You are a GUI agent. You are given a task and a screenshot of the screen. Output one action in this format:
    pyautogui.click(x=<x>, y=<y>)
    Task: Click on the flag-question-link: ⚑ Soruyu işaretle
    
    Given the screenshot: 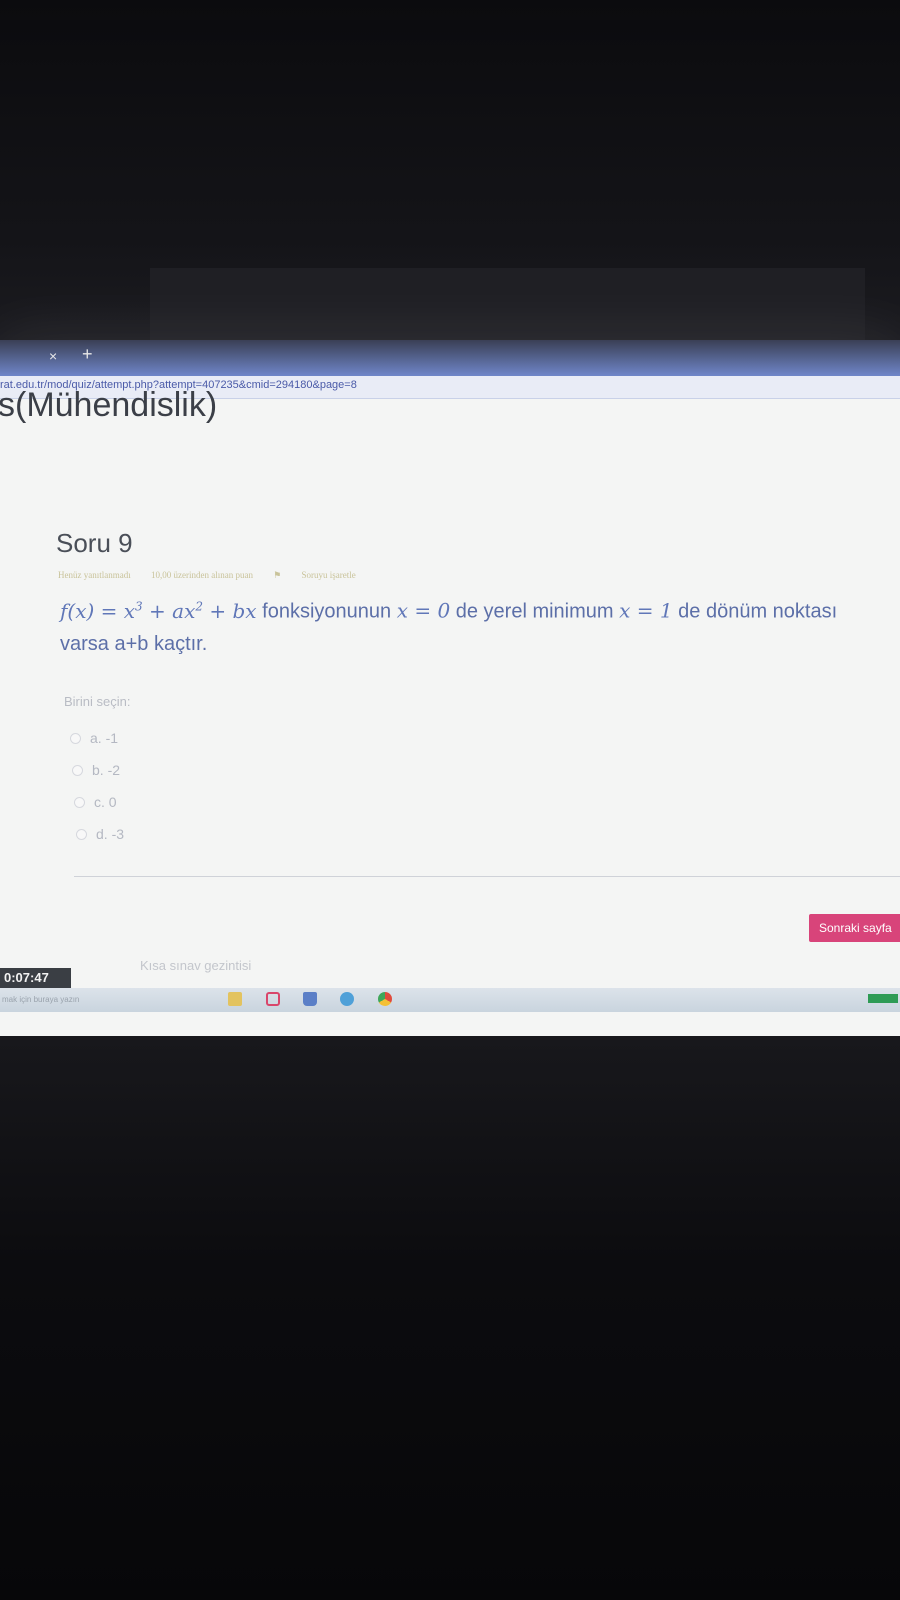 What is the action you would take?
    pyautogui.click(x=323, y=575)
    